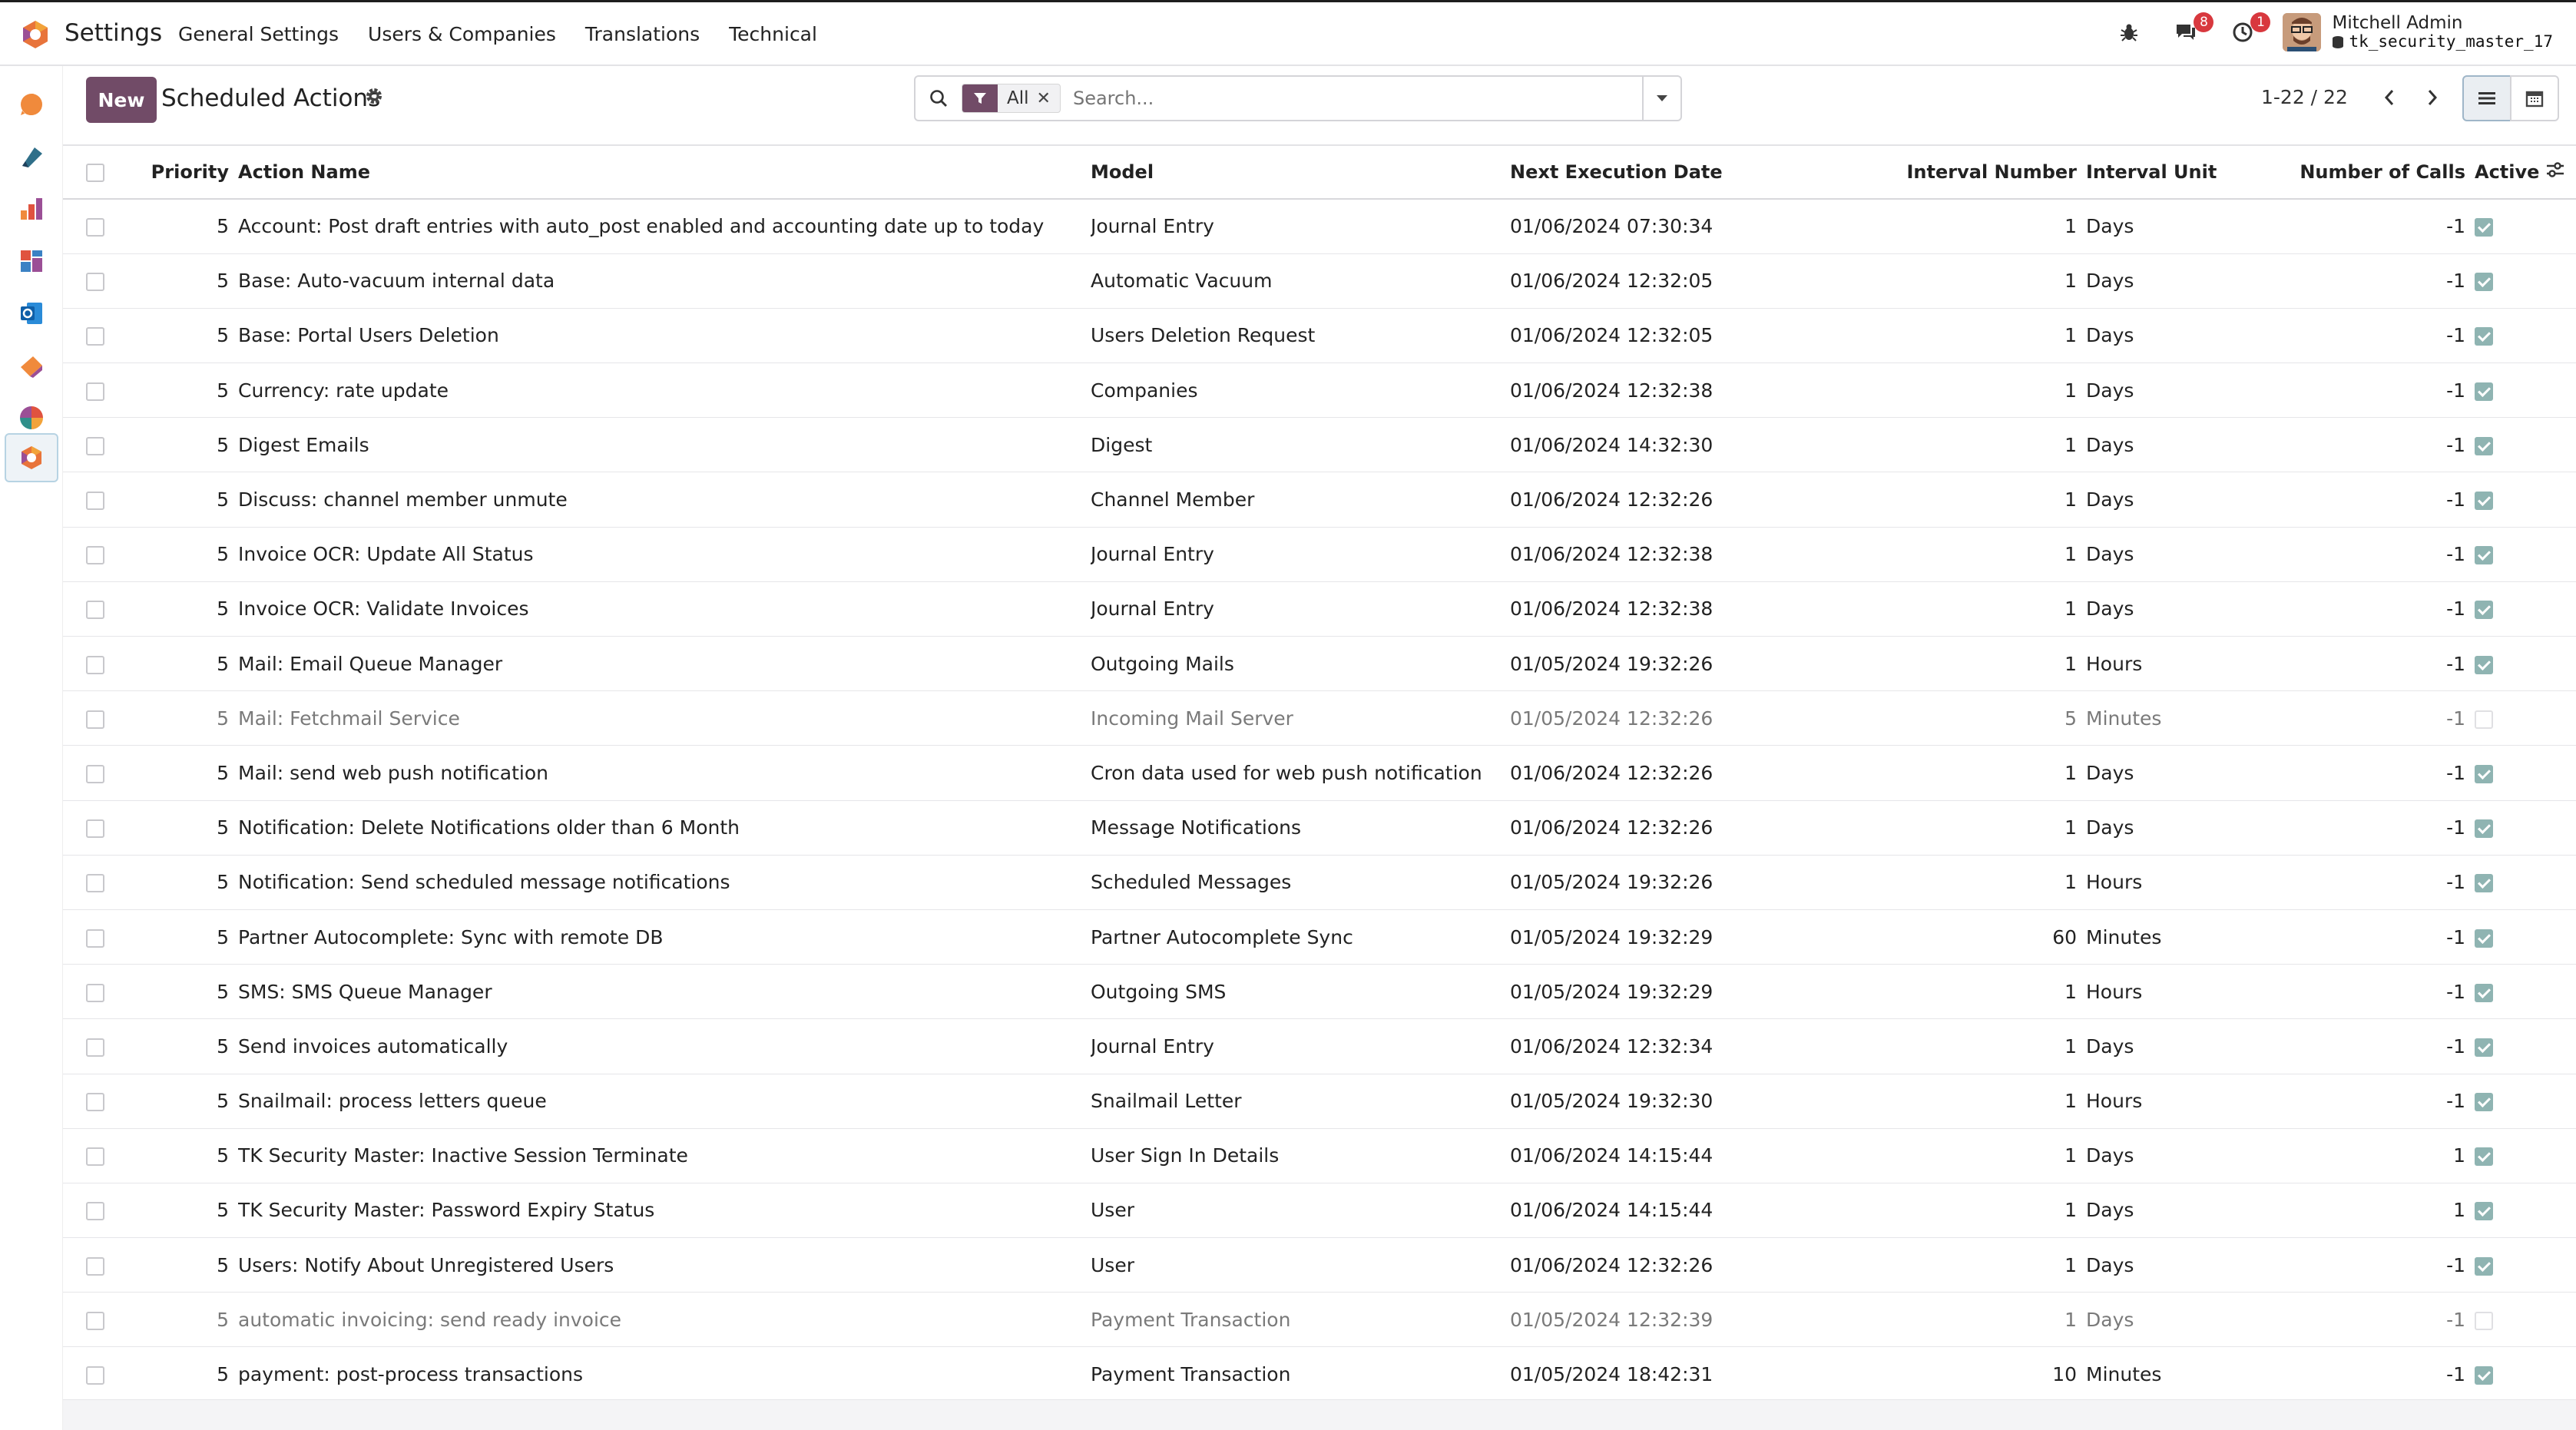 This screenshot has height=1430, width=2576. What do you see at coordinates (2192, 30) in the screenshot?
I see `messages-icon: 8` at bounding box center [2192, 30].